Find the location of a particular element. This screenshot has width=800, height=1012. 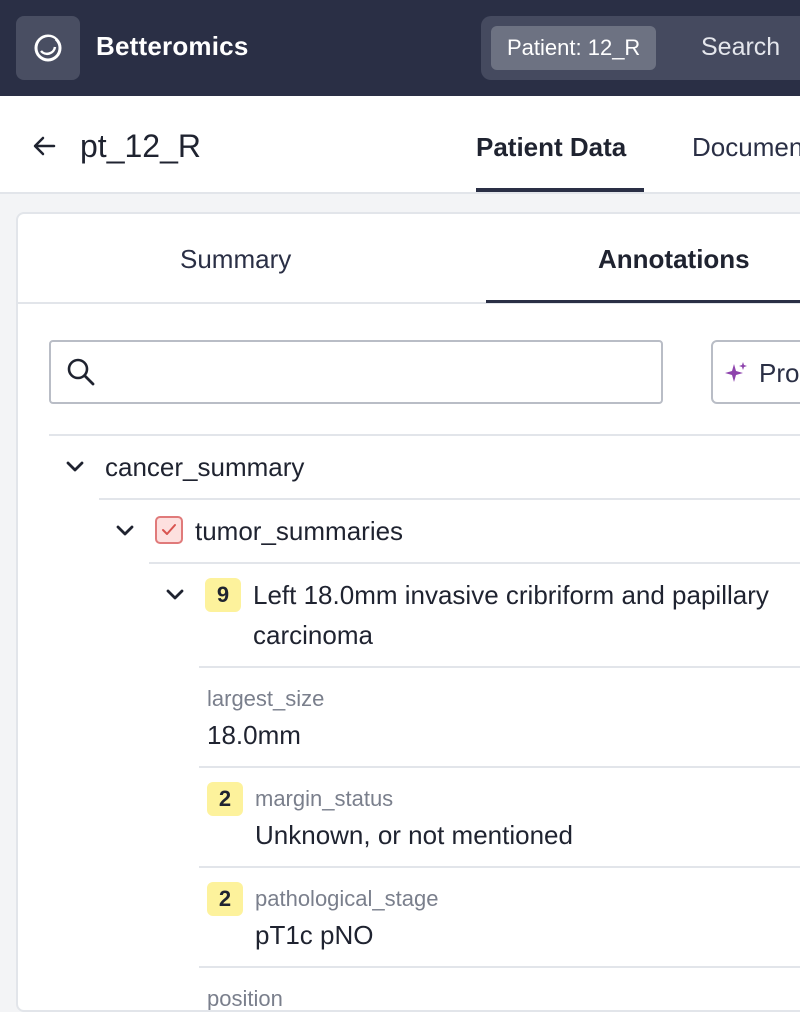

global-search: Patient: 12_R Search is located at coordinates (640, 48).